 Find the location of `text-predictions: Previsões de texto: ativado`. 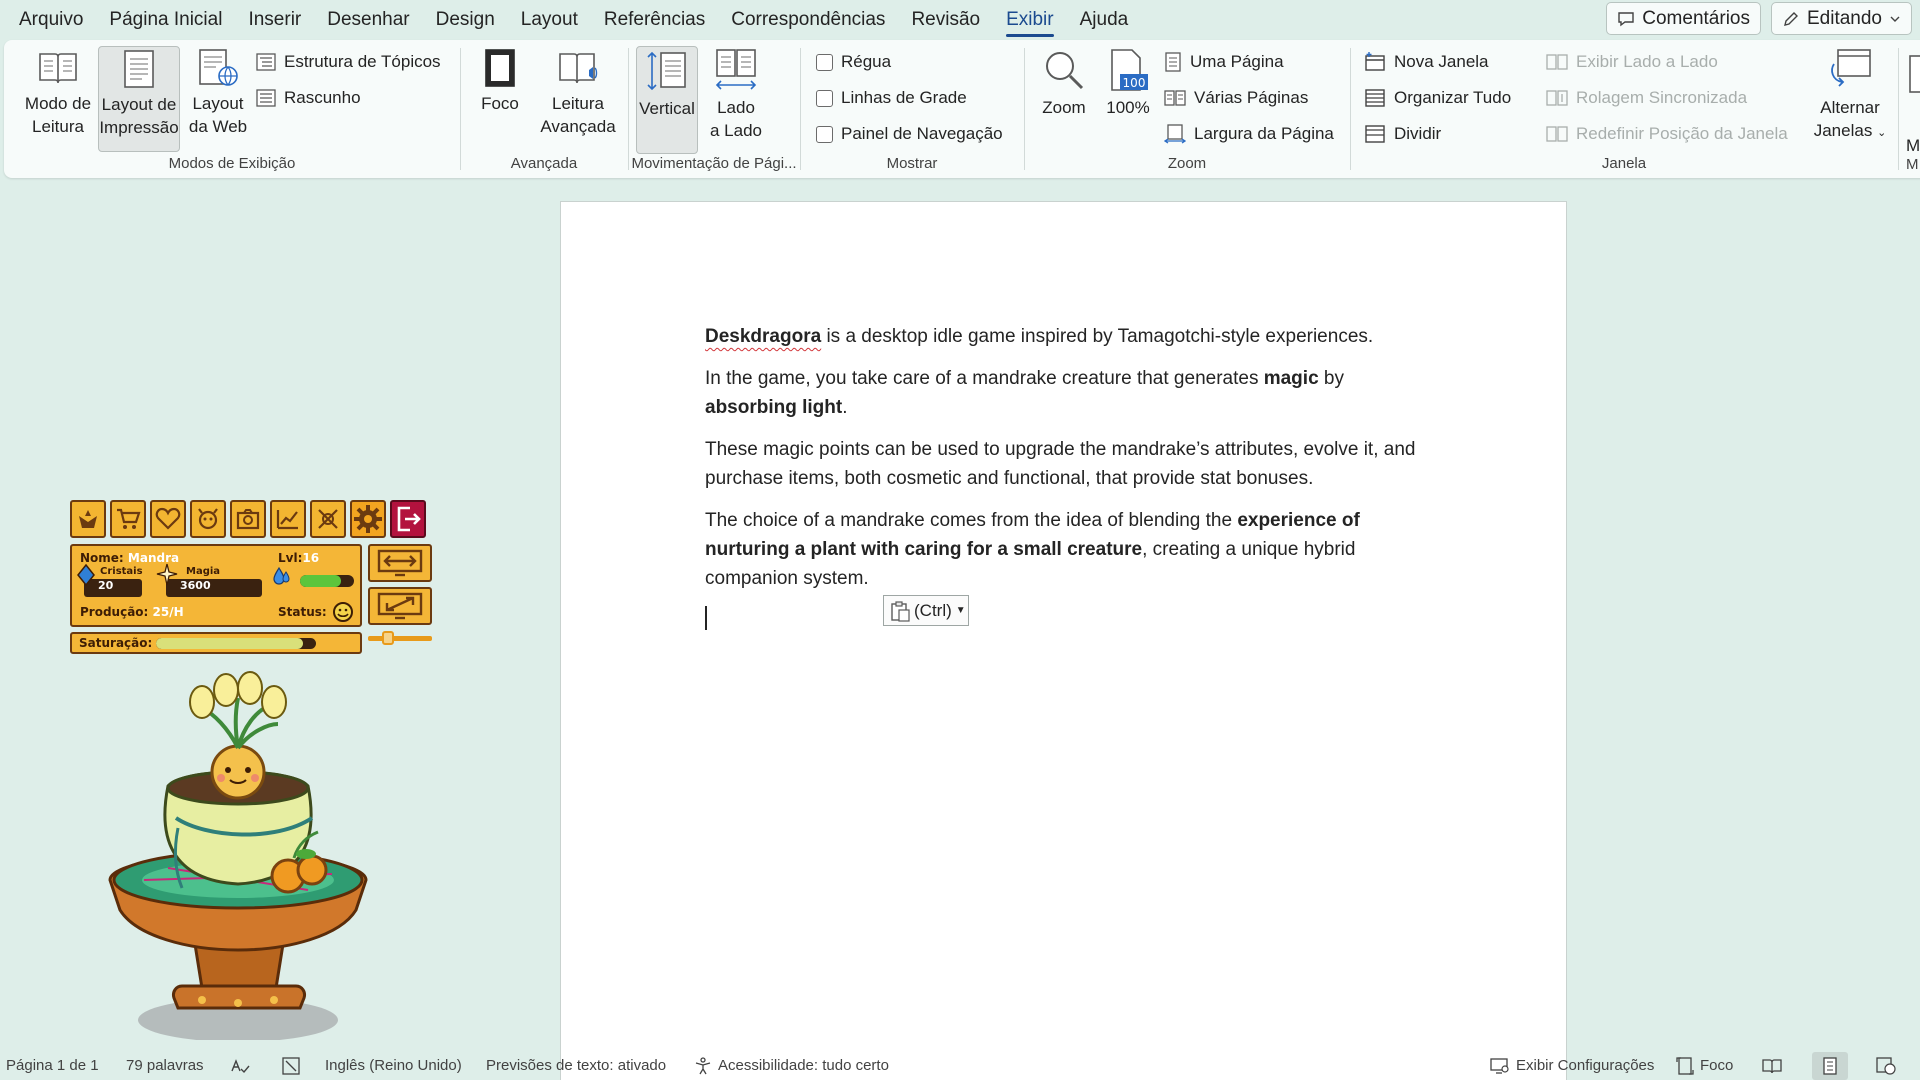

text-predictions: Previsões de texto: ativado is located at coordinates (576, 1066).